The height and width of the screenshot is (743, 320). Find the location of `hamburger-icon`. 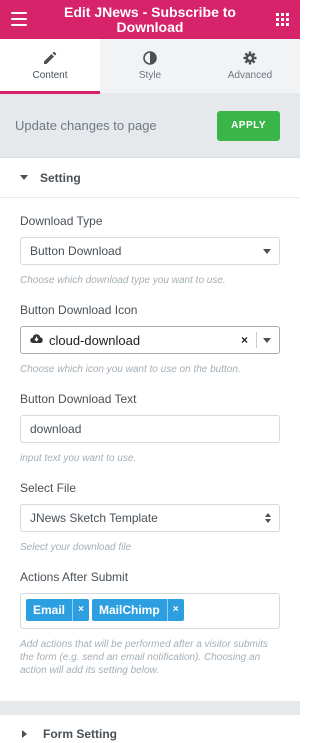

hamburger-icon is located at coordinates (19, 19).